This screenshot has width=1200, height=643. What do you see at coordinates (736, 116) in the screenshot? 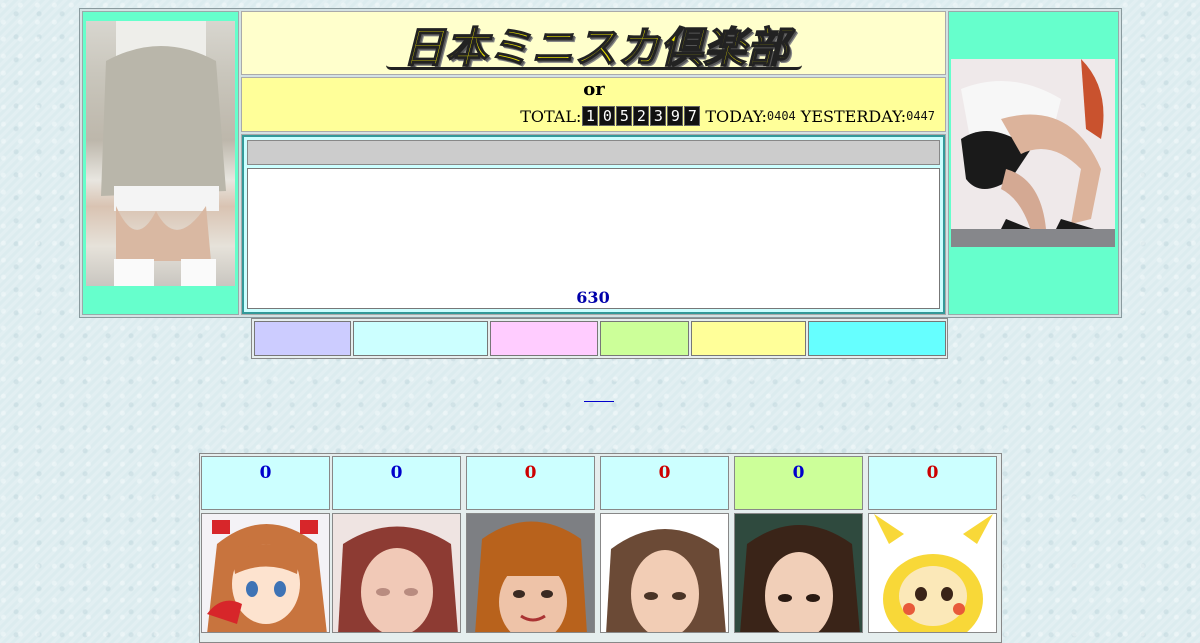
I see `today-label: TODAY:` at bounding box center [736, 116].